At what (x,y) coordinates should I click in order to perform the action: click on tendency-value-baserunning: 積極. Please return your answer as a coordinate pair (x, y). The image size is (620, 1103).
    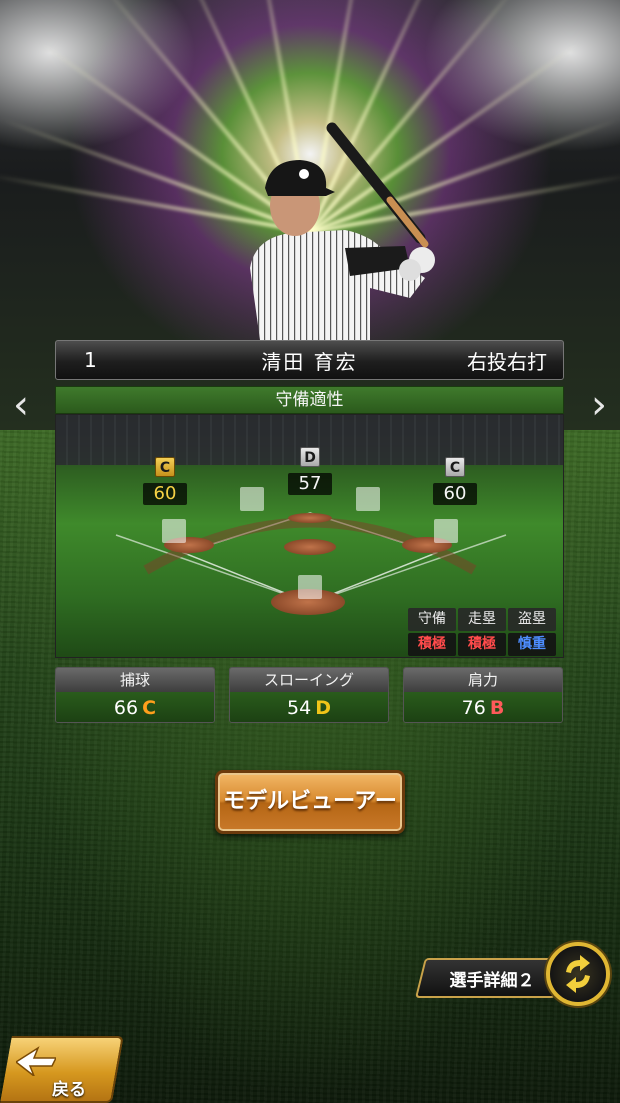
    Looking at the image, I should click on (482, 644).